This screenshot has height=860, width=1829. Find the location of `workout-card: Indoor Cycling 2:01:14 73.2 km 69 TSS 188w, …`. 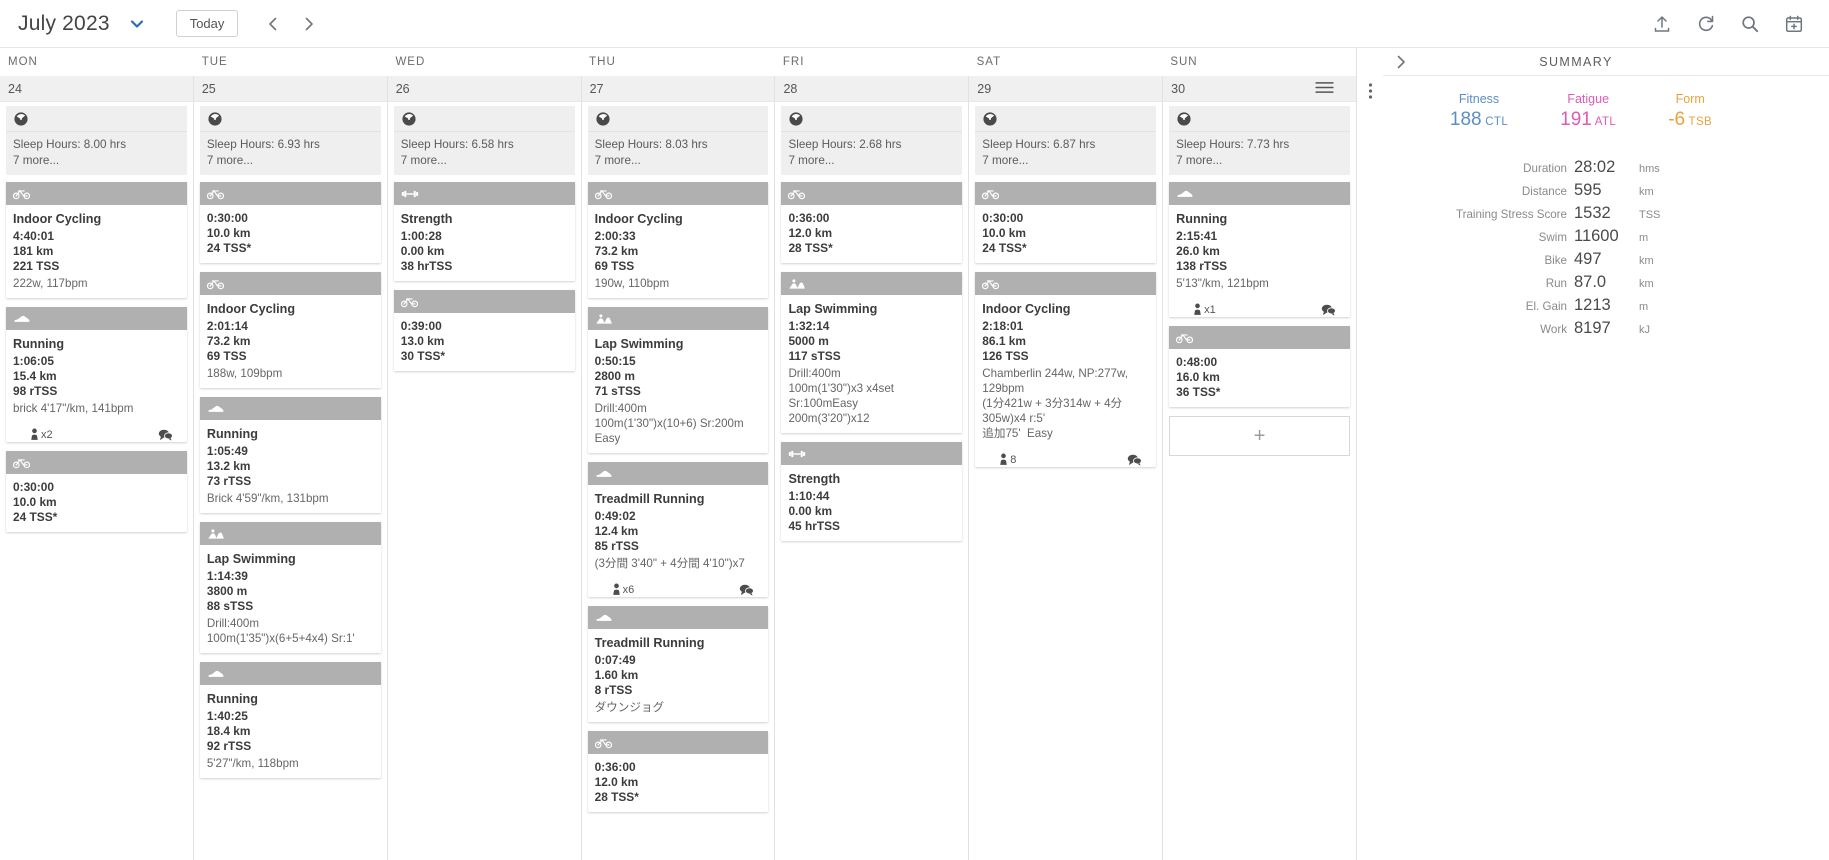

workout-card: Indoor Cycling 2:01:14 73.2 km 69 TSS 188w, … is located at coordinates (290, 330).